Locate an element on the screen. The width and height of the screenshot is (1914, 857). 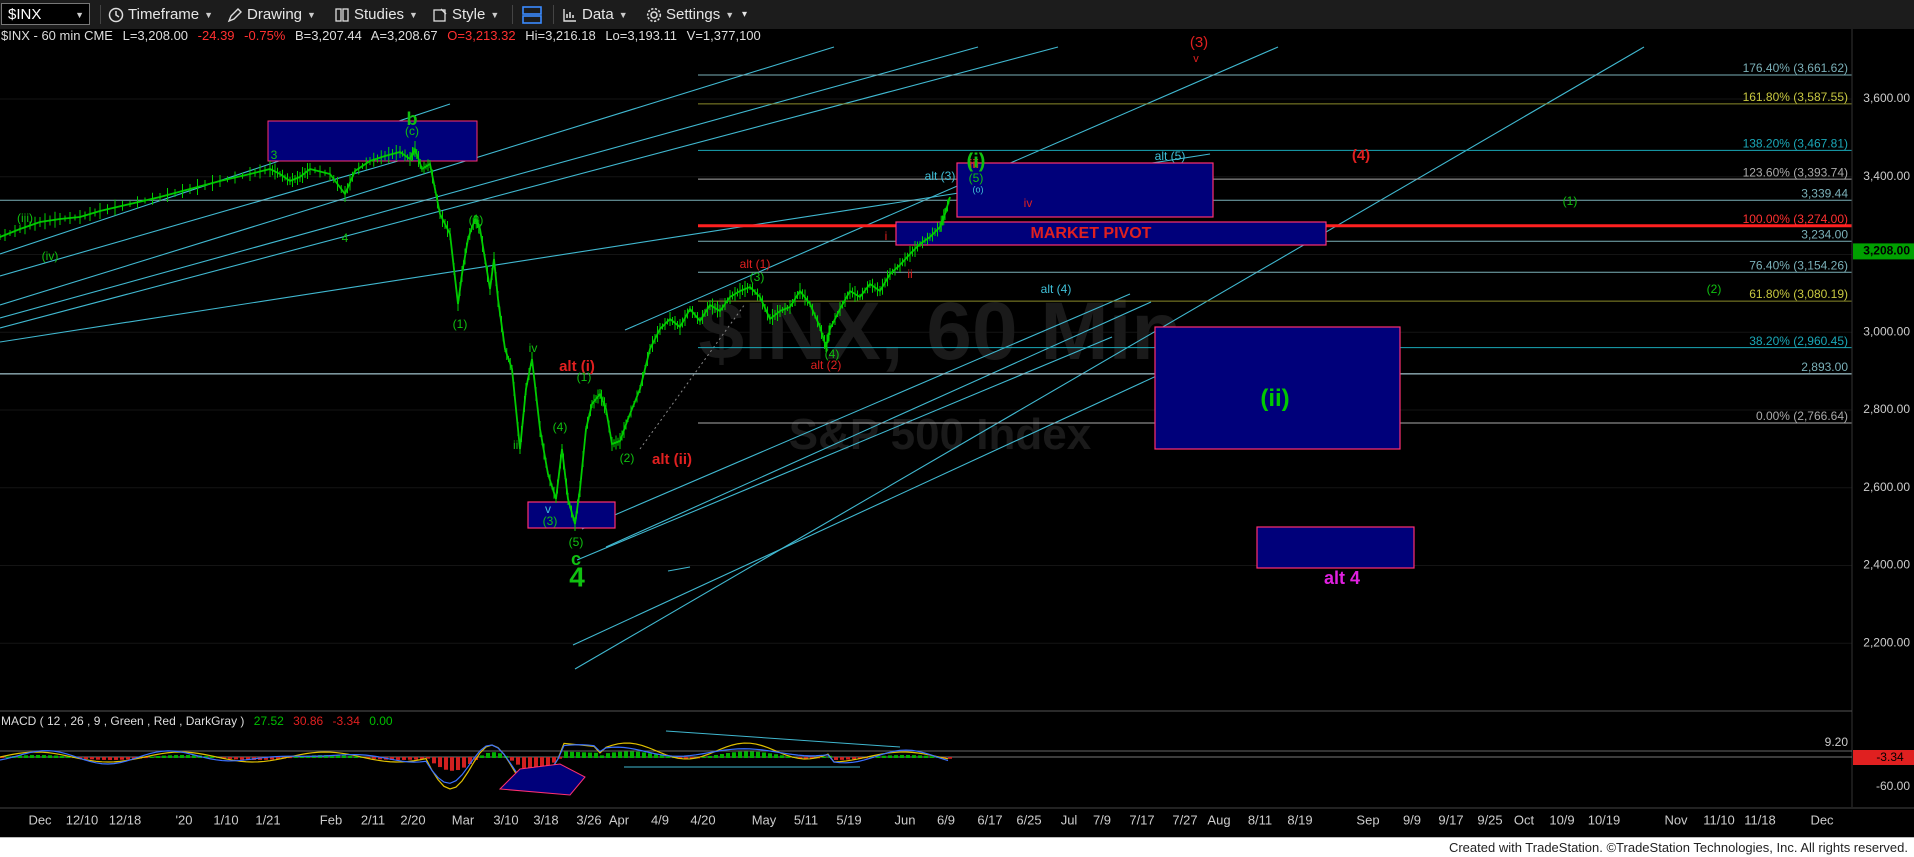
fib-level-label: 0.00% (2,766.64) is located at coordinates (1802, 416).